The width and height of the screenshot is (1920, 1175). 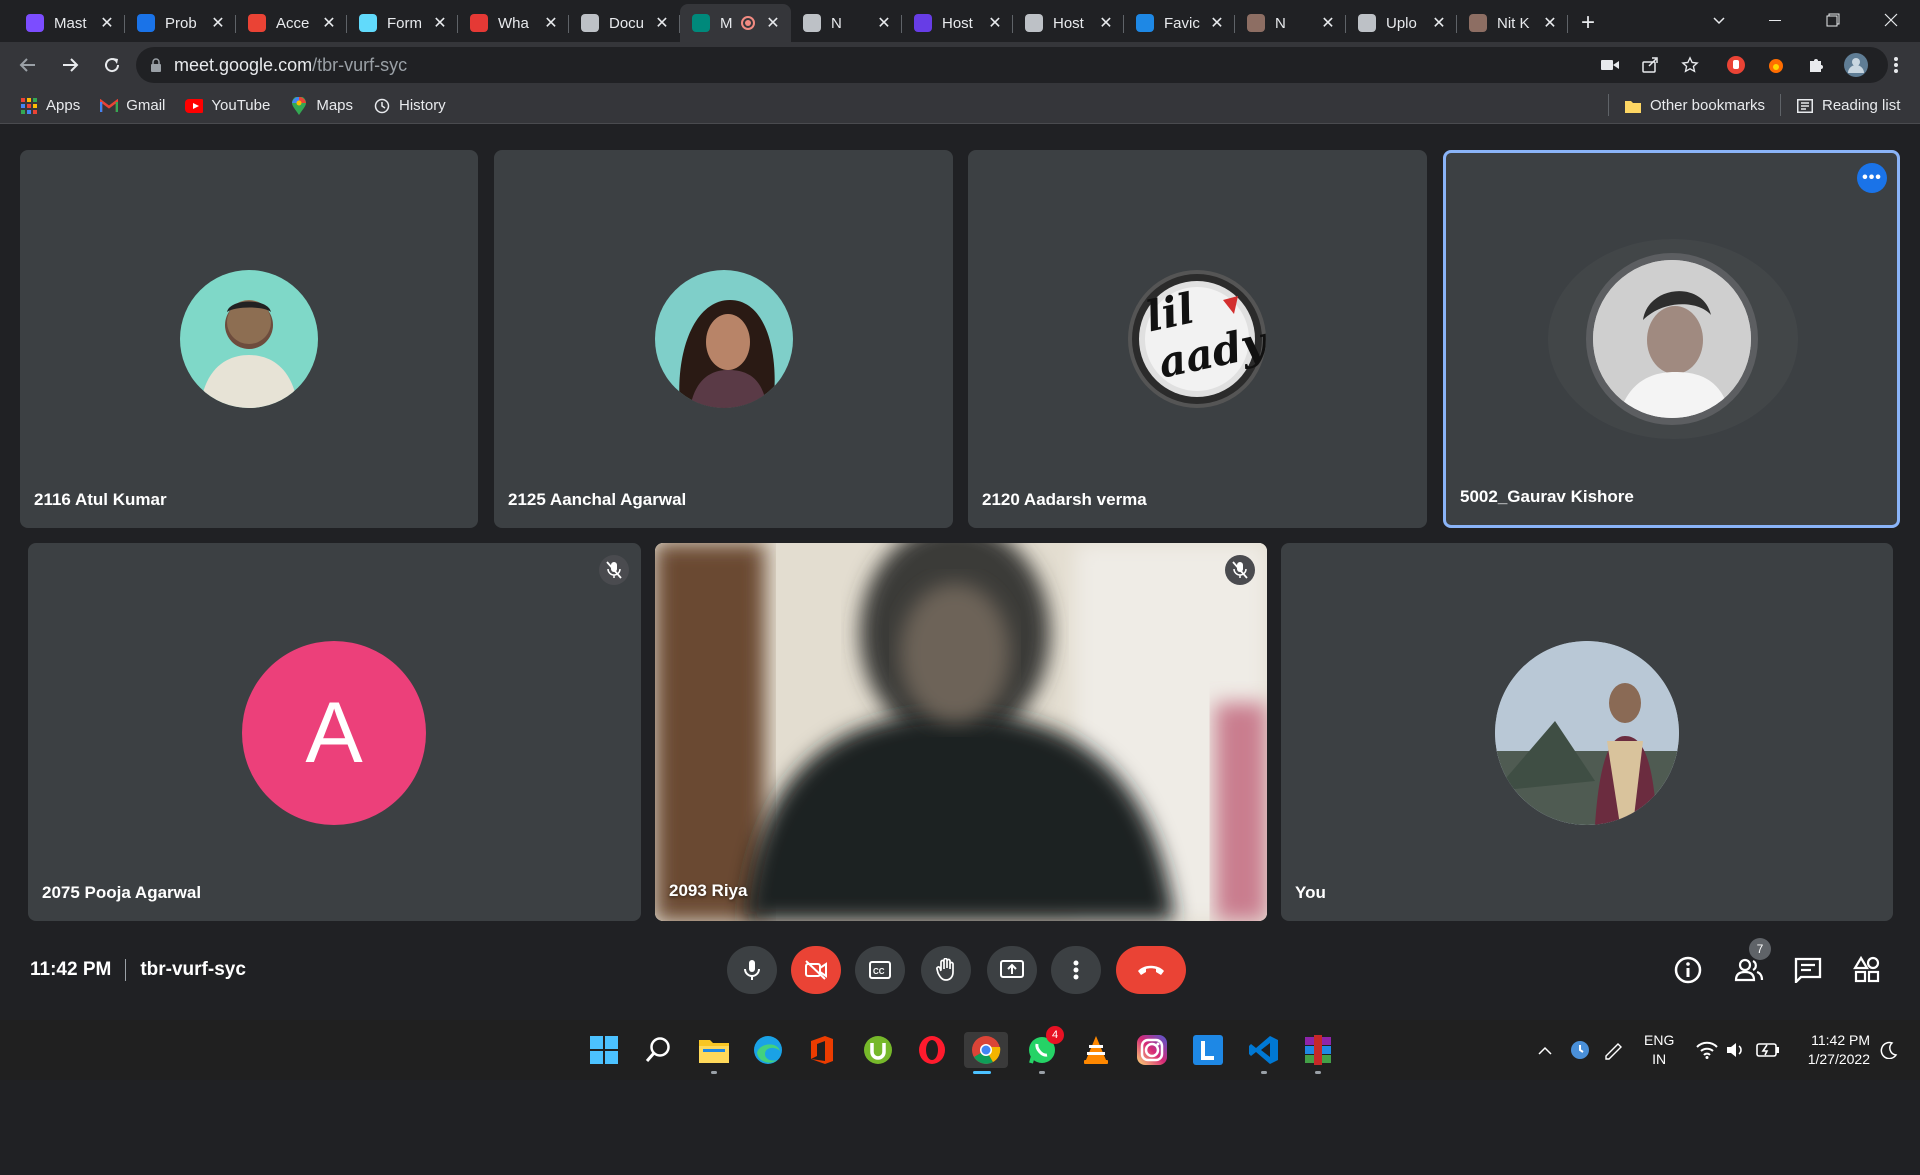 What do you see at coordinates (1208, 1050) in the screenshot?
I see `l-app-icon` at bounding box center [1208, 1050].